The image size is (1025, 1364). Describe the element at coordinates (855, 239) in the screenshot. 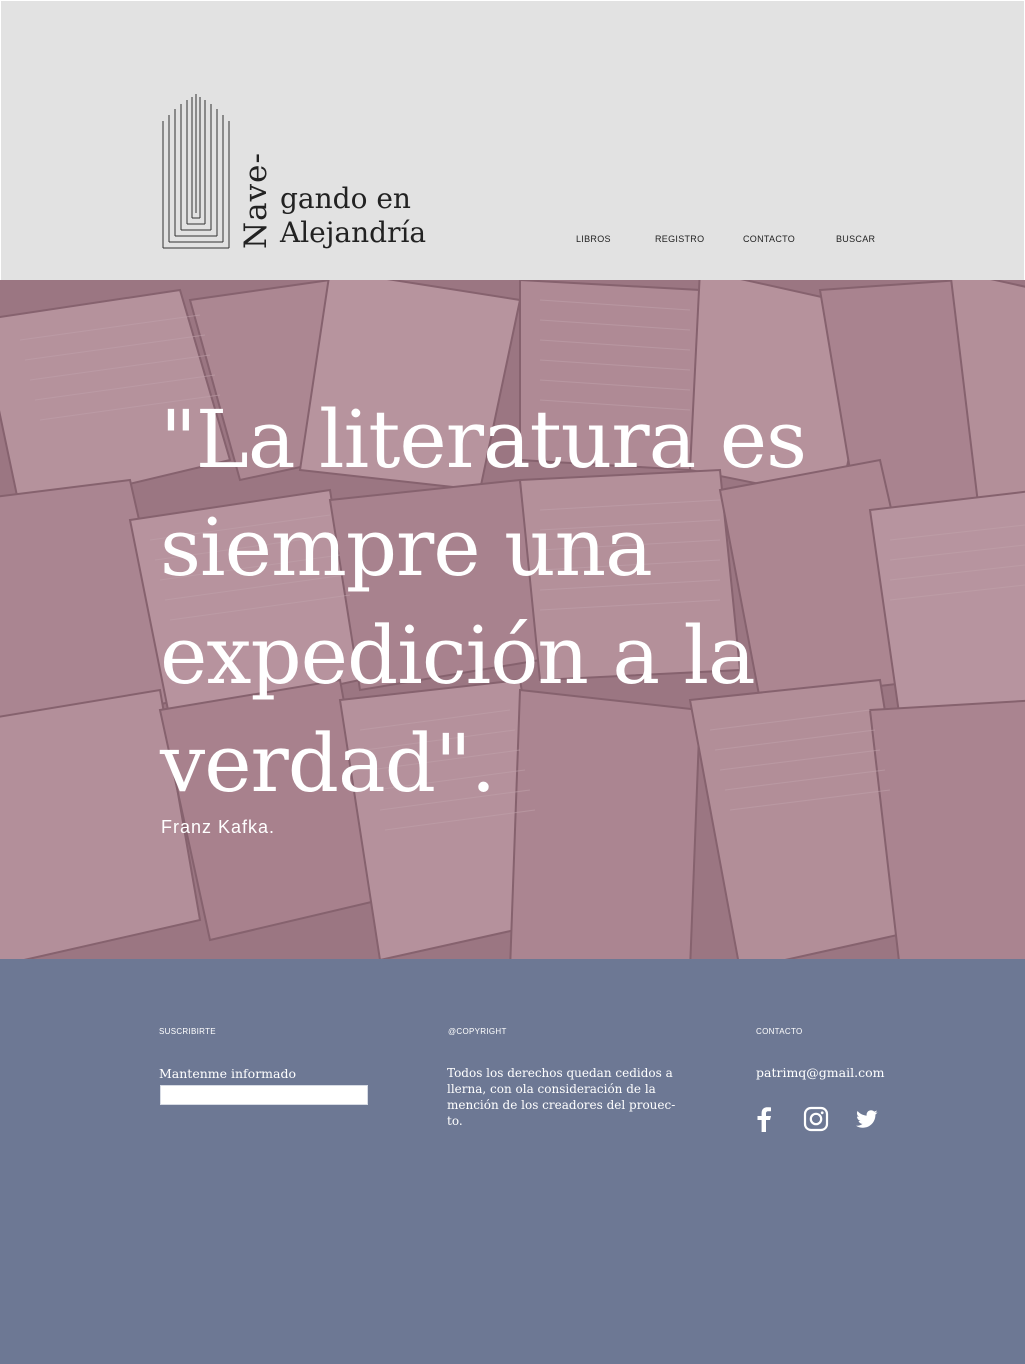

I see `nav-item-buscar: BUSCAR` at that location.